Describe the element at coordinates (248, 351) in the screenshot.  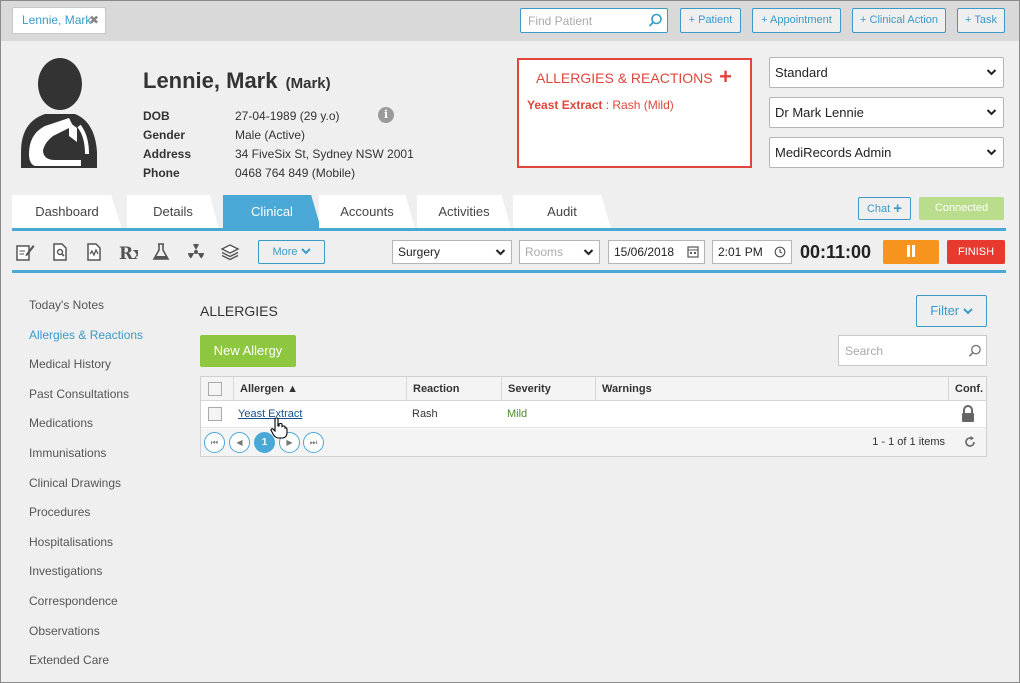
I see `new-allergy-button: New Allergy` at that location.